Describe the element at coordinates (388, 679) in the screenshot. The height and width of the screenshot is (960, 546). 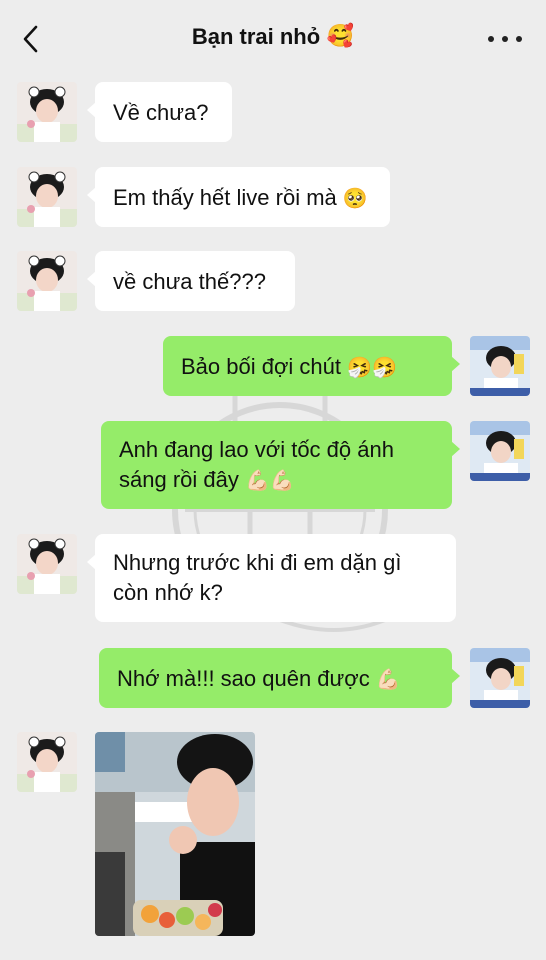
I see `flexed-biceps-icon: 💪🏻` at that location.